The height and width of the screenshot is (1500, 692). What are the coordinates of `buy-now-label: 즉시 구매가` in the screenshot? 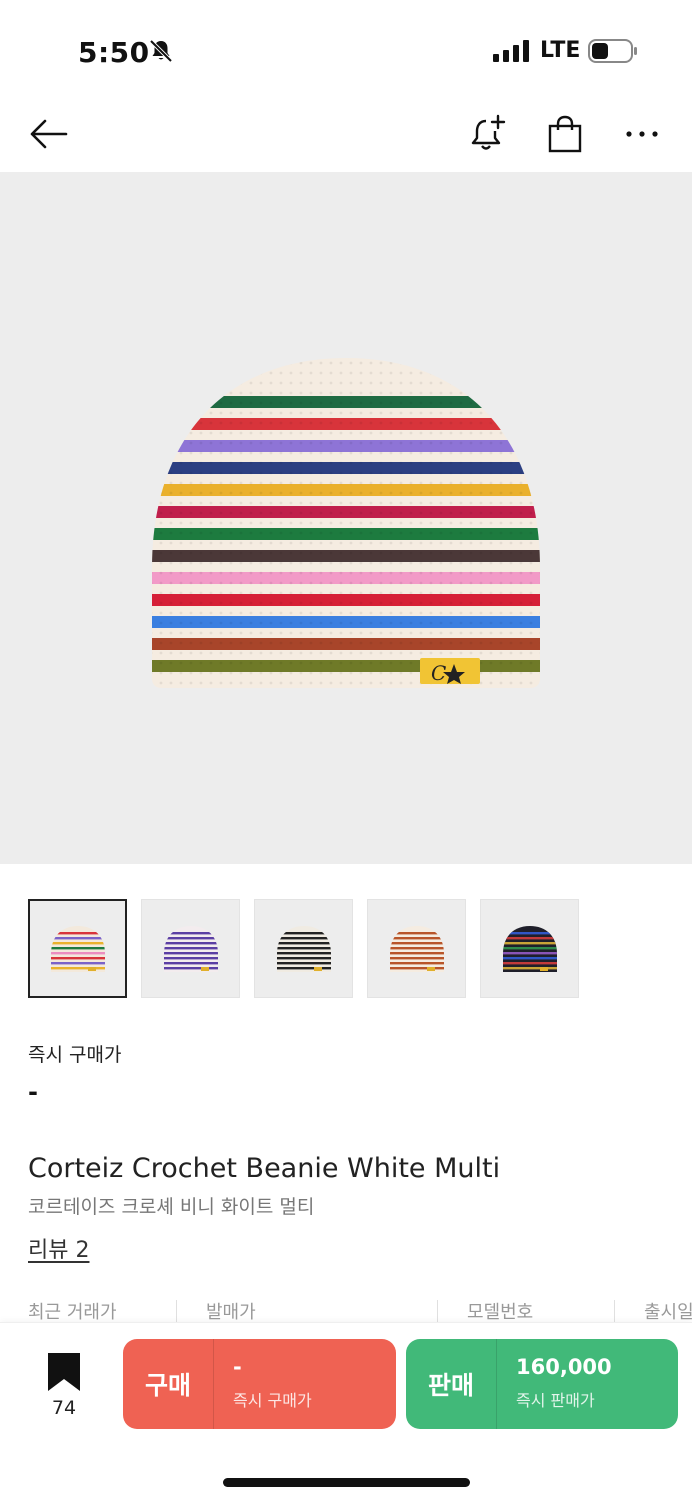 It's located at (75, 1055).